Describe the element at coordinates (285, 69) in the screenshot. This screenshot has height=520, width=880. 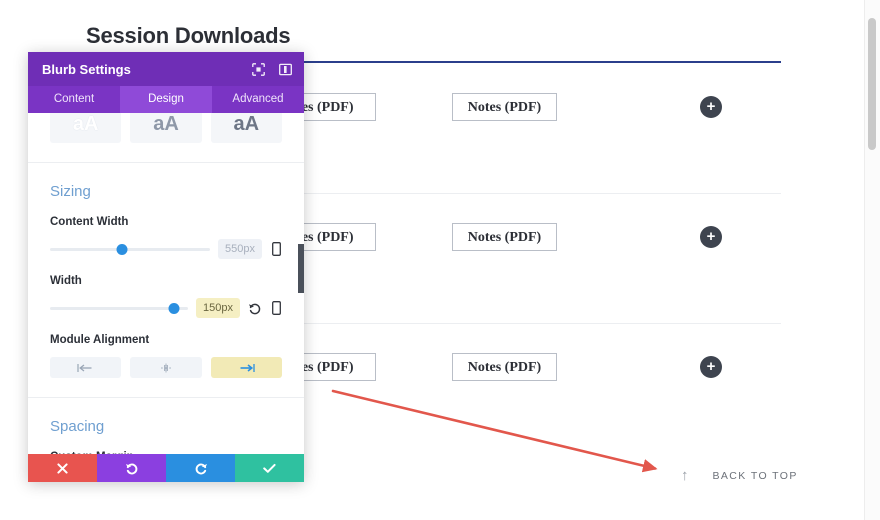
I see `panel-layout-icon` at that location.